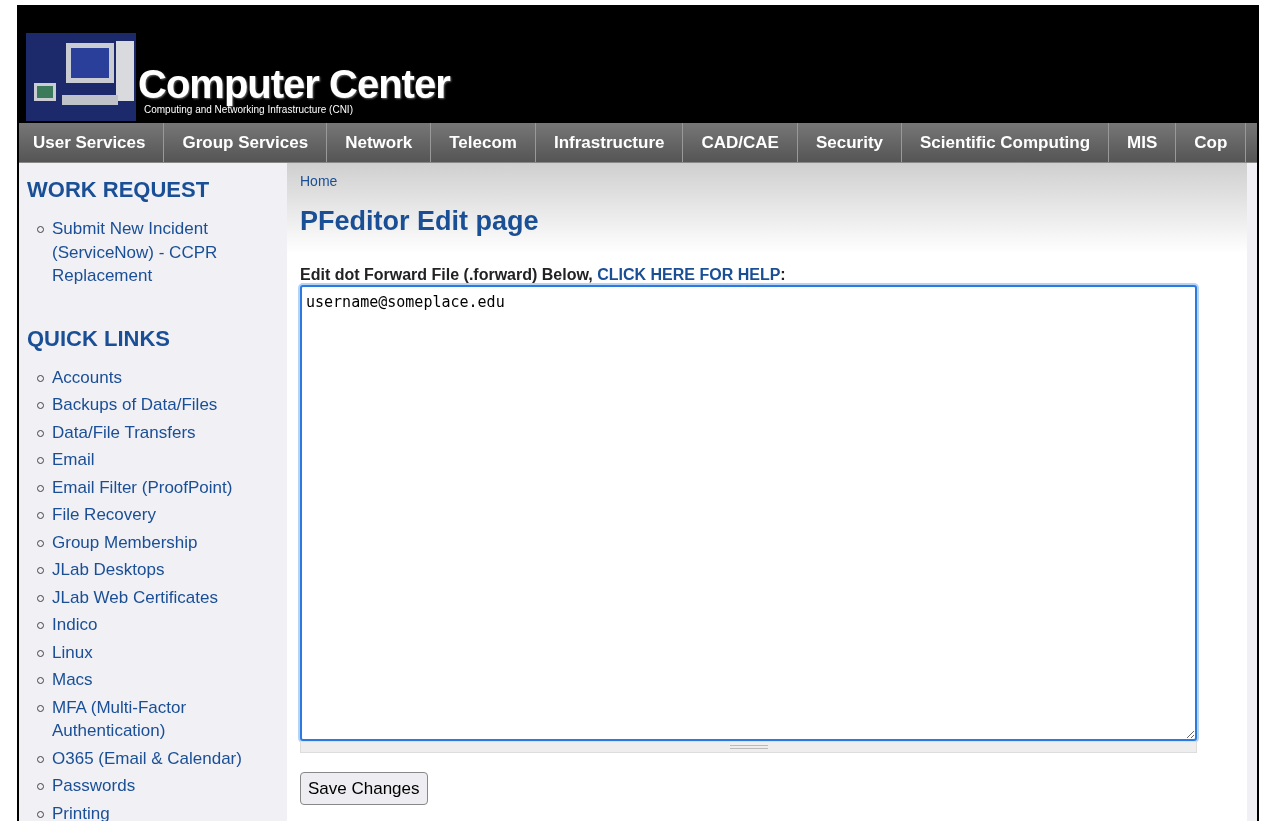 This screenshot has width=1266, height=821. I want to click on sidebar-link: Submit New Incident (ServiceNow) - CCPR Replacement, so click(169, 252).